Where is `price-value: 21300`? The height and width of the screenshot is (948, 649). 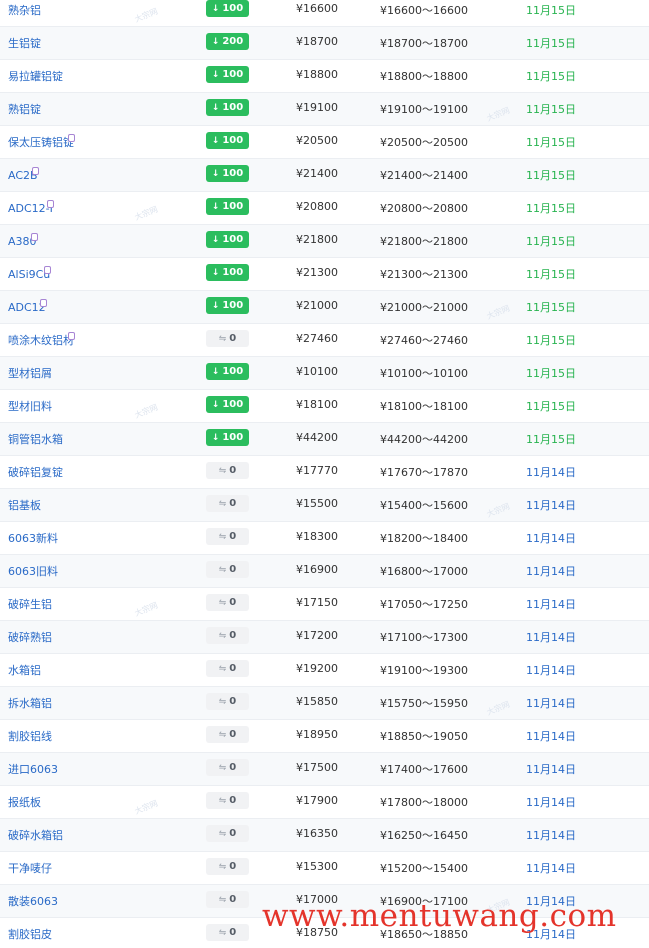 price-value: 21300 is located at coordinates (320, 272).